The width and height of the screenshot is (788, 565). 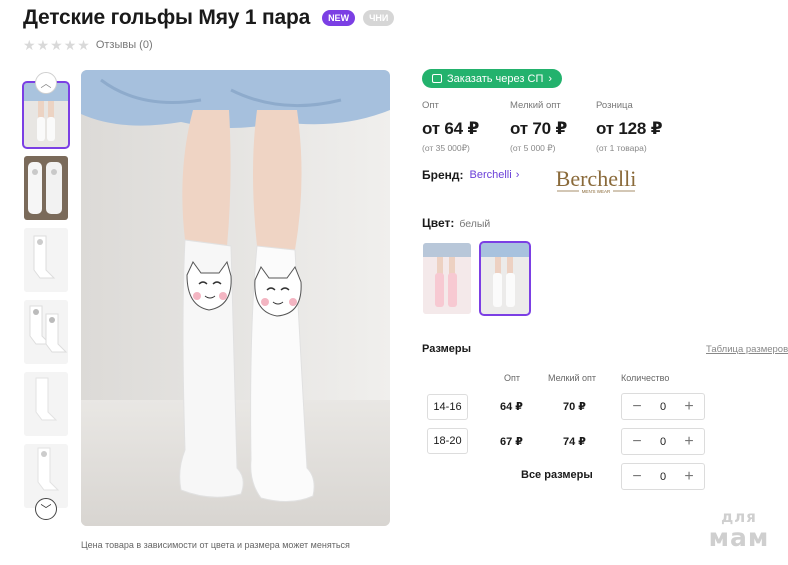 I want to click on rating-stars: ★ ★ ★ ★ ★, so click(x=56, y=45).